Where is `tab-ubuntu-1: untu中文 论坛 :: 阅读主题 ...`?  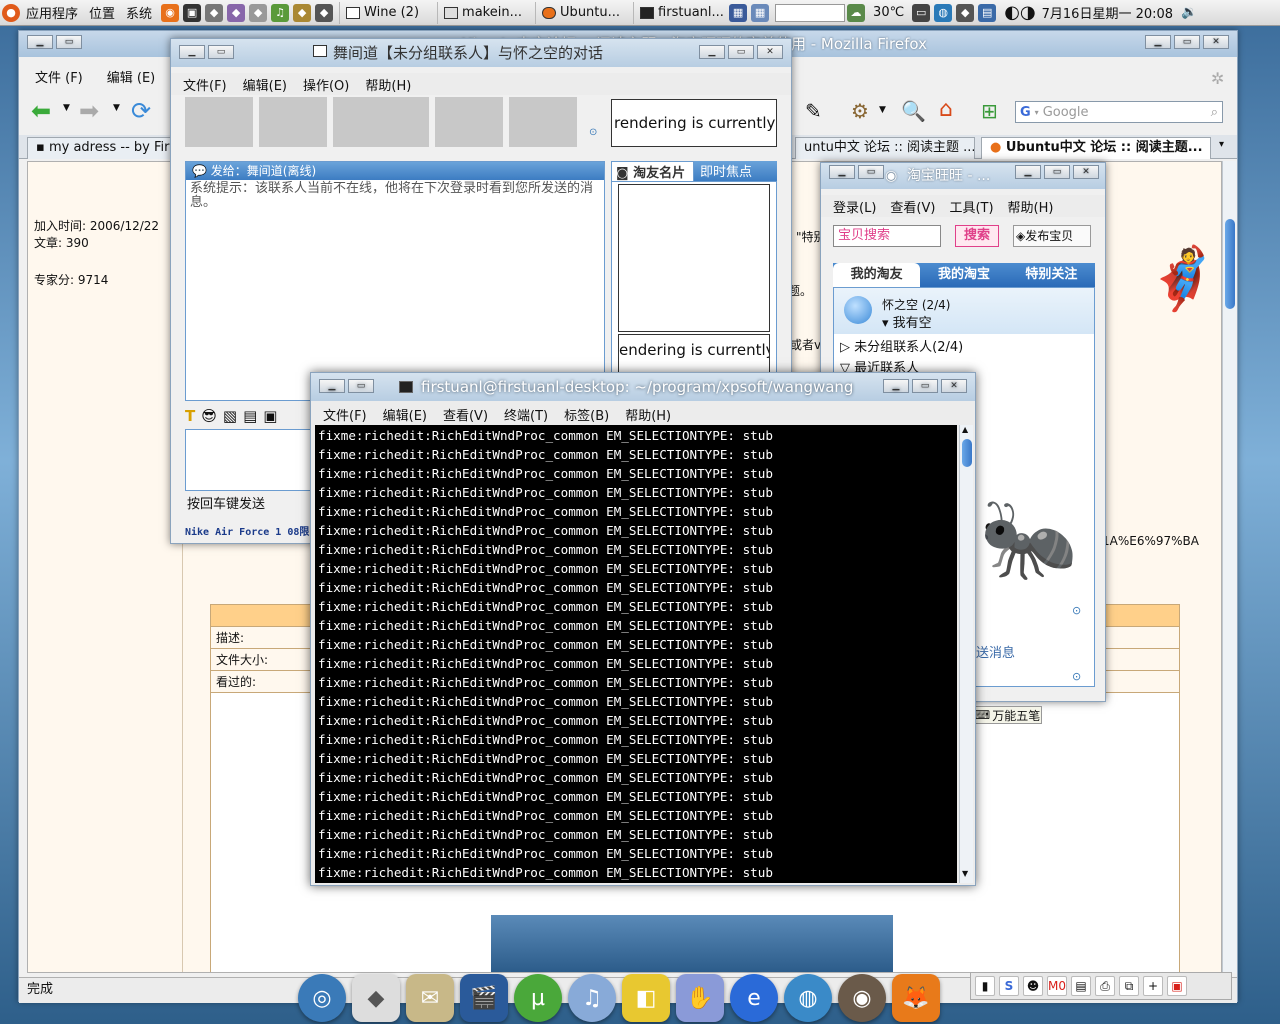 tab-ubuntu-1: untu中文 论坛 :: 阅读主题 ... is located at coordinates (885, 148).